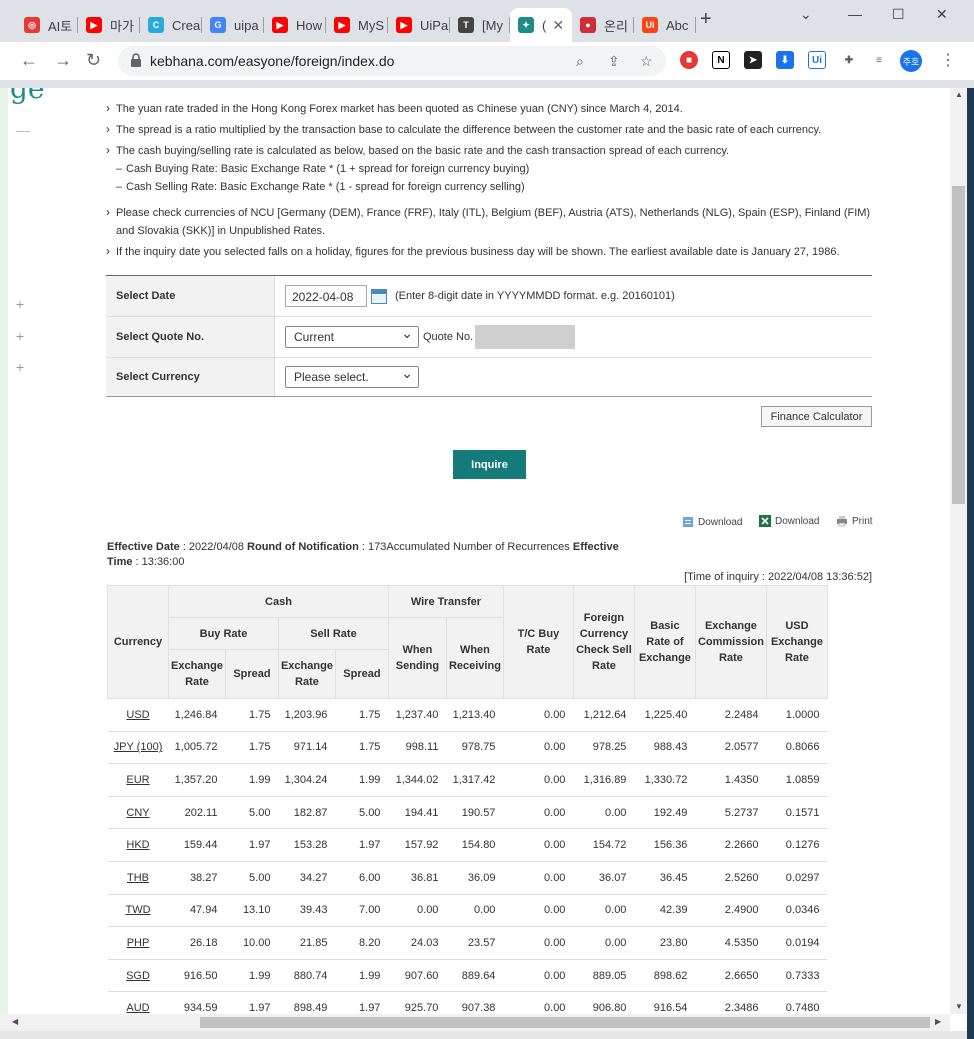 This screenshot has width=974, height=1039. What do you see at coordinates (138, 747) in the screenshot?
I see `currency-link: JPY (100)` at bounding box center [138, 747].